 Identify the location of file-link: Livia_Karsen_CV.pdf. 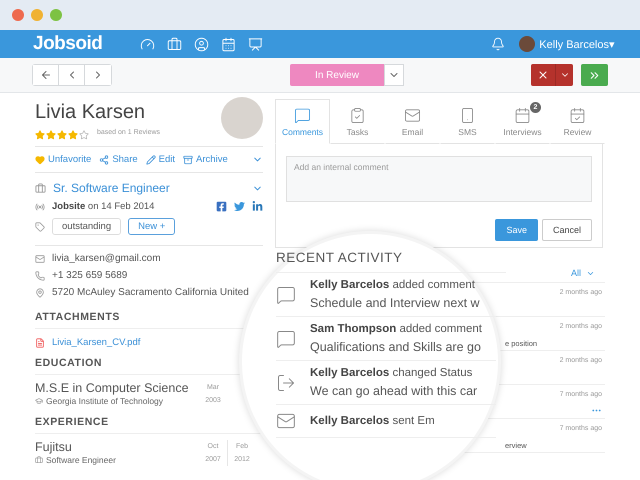
(96, 342).